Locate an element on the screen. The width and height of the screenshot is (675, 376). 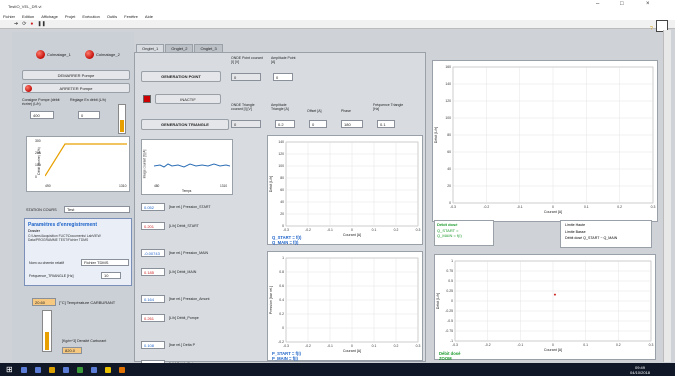
x-tick: 0 is located at coordinates (553, 207).